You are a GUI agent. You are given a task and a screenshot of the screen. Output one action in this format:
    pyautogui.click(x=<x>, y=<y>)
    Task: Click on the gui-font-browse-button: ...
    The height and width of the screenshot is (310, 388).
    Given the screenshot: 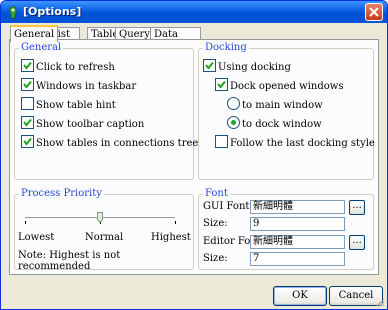 What is the action you would take?
    pyautogui.click(x=357, y=207)
    